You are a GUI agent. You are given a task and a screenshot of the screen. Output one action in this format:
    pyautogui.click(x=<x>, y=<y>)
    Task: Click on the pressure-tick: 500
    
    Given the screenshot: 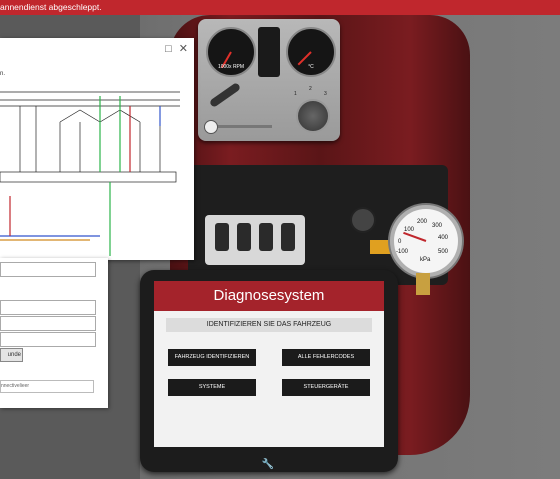 What is the action you would take?
    pyautogui.click(x=443, y=252)
    